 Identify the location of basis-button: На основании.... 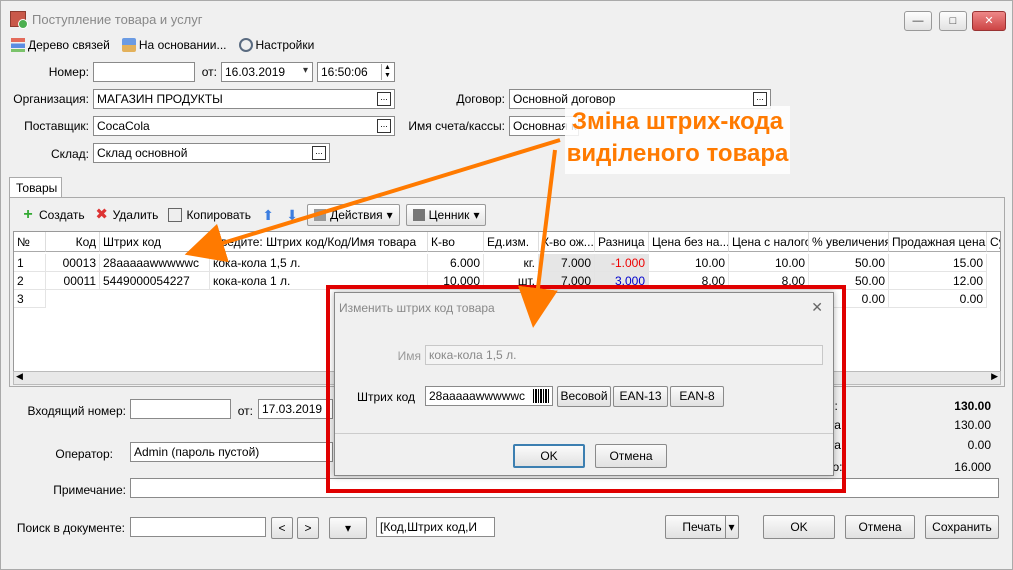
(174, 45).